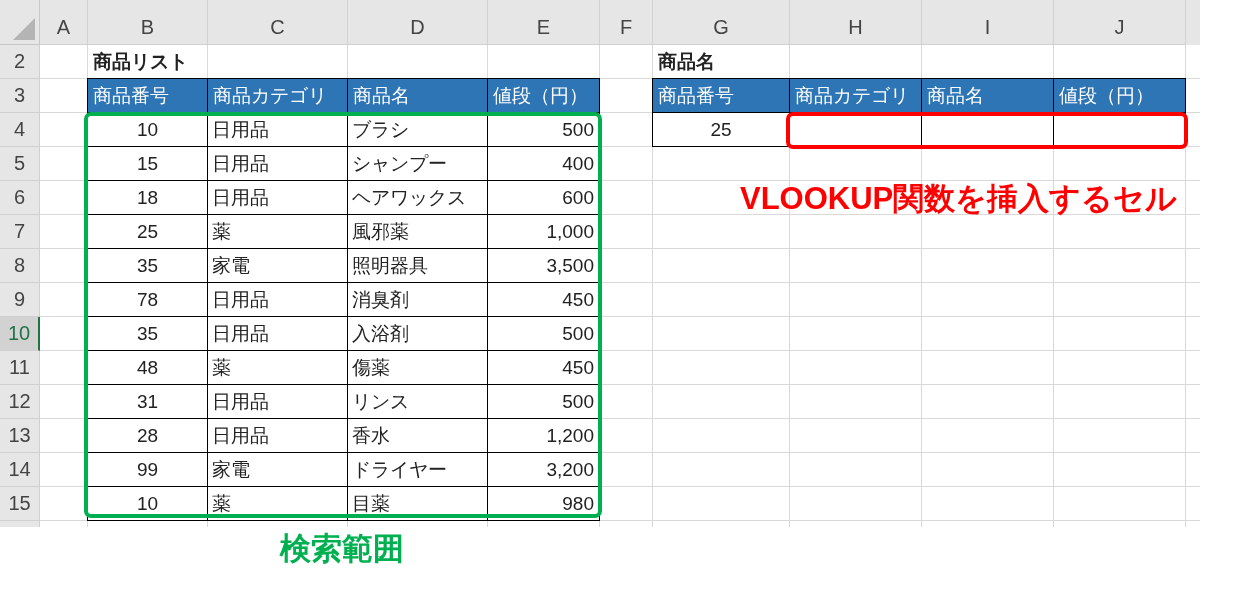 This screenshot has width=1240, height=590. What do you see at coordinates (686, 62) in the screenshot?
I see `table-title: 商品名` at bounding box center [686, 62].